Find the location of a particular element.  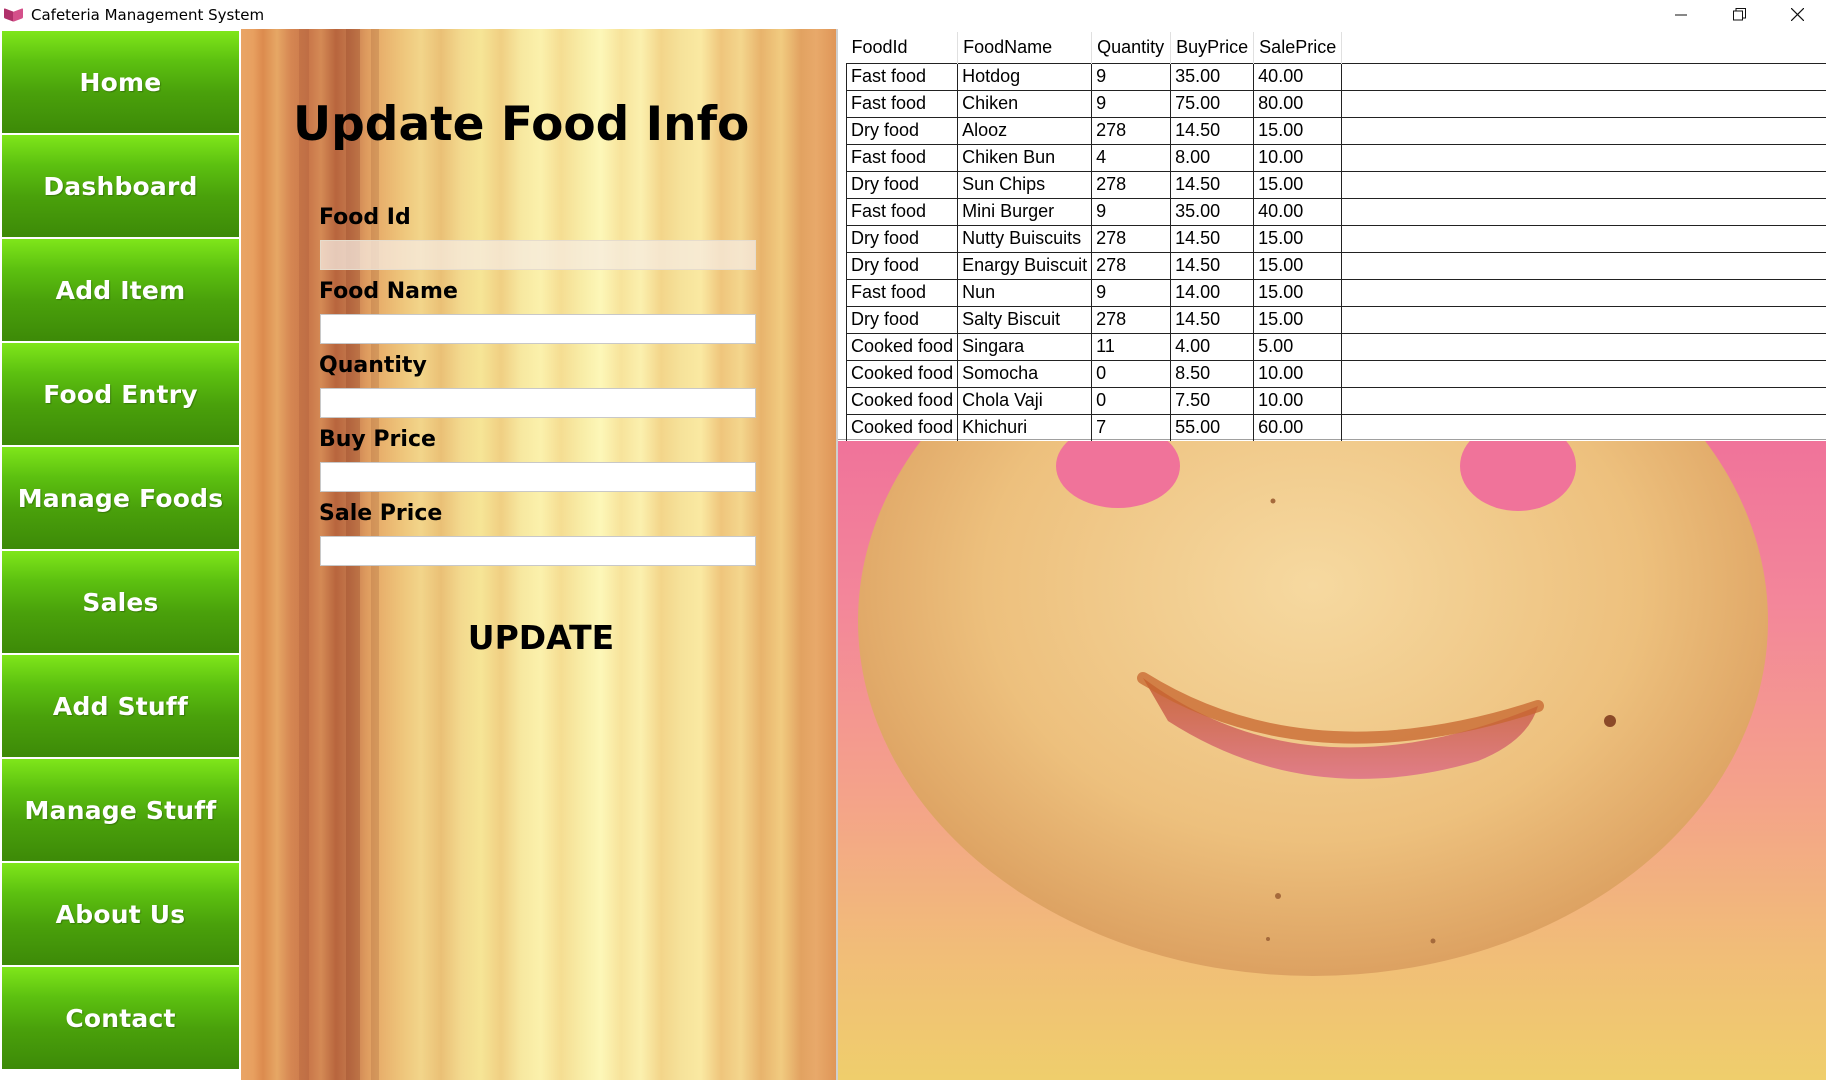

table-cell-foodname: Khichuri is located at coordinates (1025, 427).